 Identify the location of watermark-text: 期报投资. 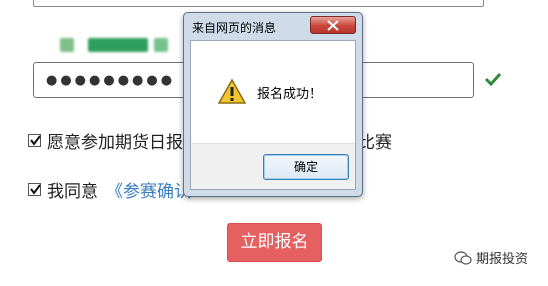
(502, 259).